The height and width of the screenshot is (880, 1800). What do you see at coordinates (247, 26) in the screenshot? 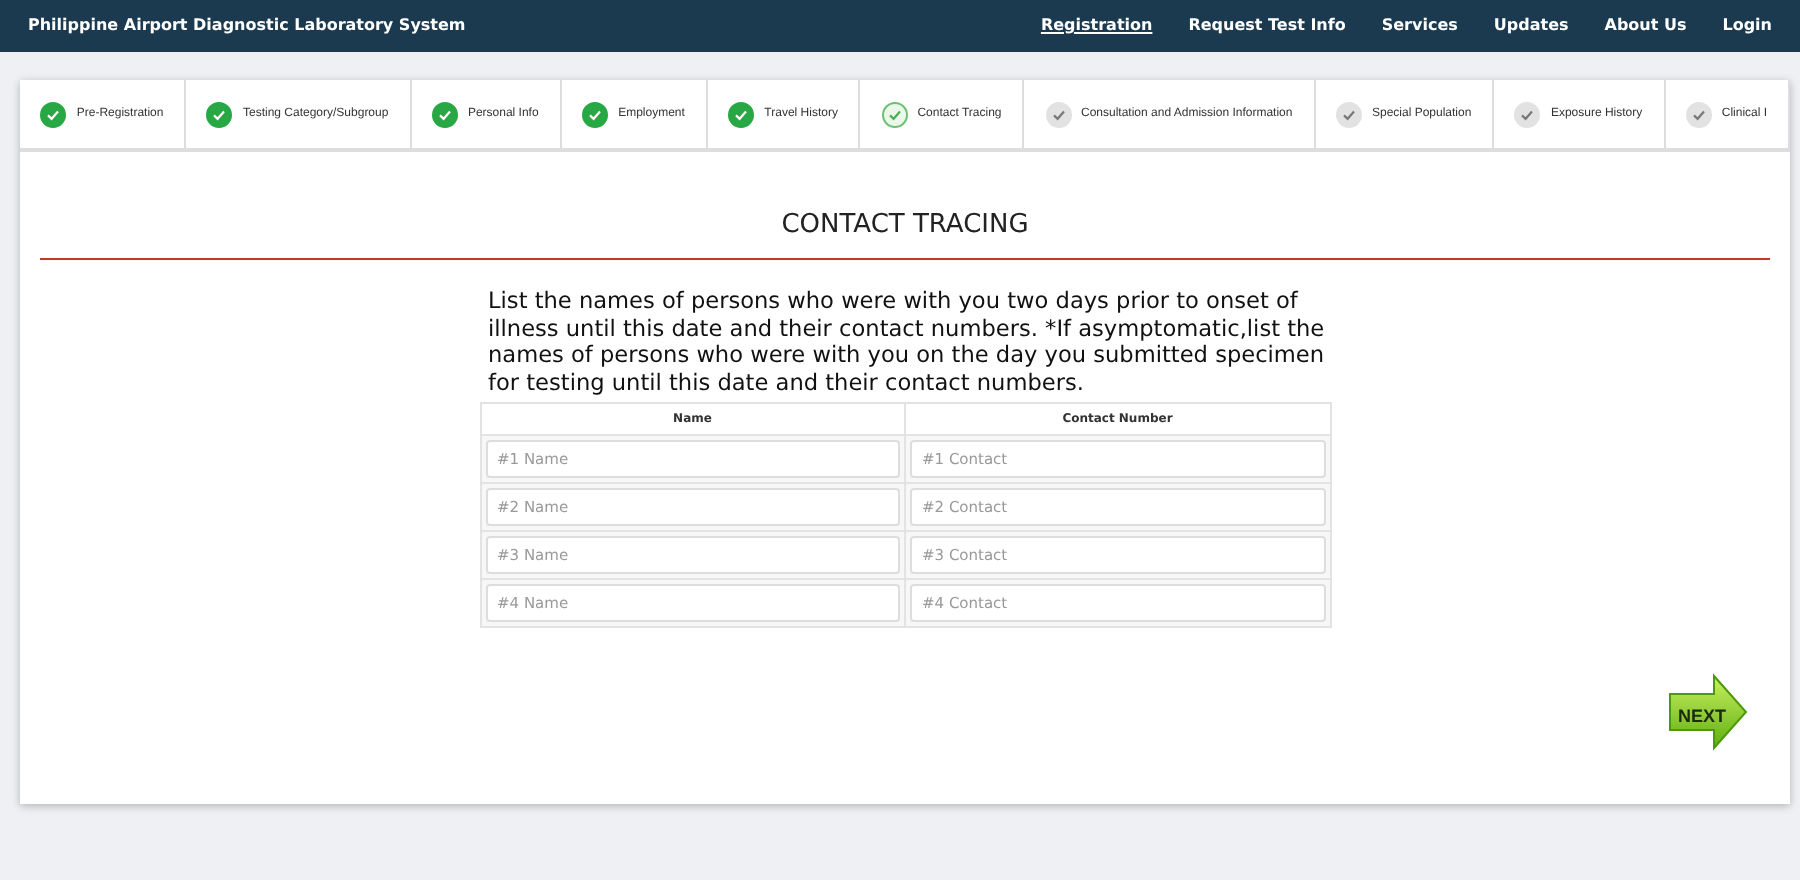
I see `site-title: Philippine Airport Diagnostic Laboratory System` at bounding box center [247, 26].